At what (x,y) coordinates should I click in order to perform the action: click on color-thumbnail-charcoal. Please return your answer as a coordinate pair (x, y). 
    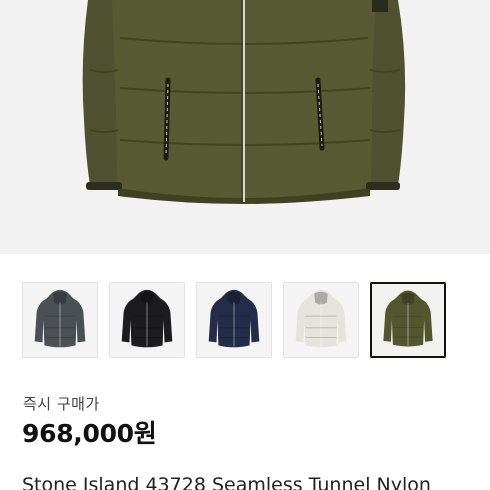
    Looking at the image, I should click on (60, 320).